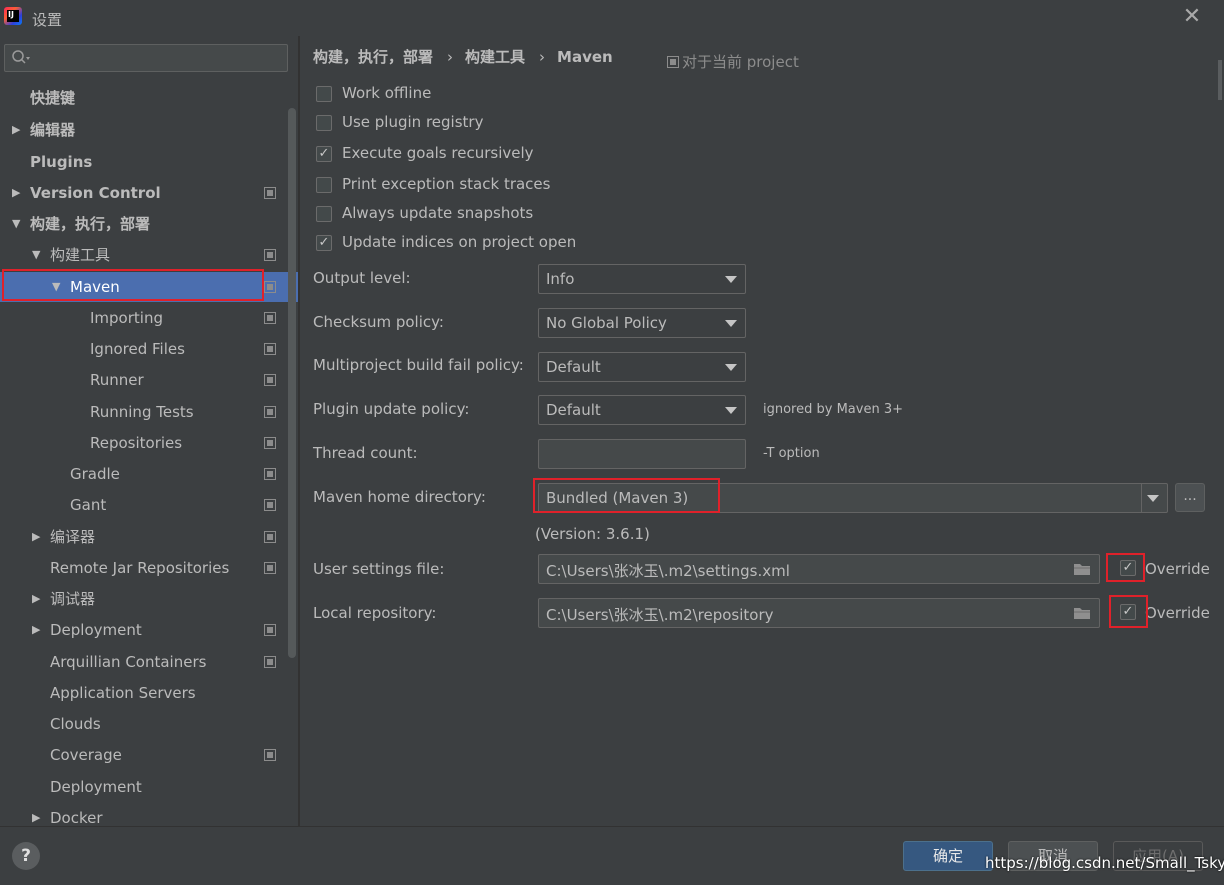  What do you see at coordinates (292, 383) in the screenshot?
I see `sidebar-scrollbar` at bounding box center [292, 383].